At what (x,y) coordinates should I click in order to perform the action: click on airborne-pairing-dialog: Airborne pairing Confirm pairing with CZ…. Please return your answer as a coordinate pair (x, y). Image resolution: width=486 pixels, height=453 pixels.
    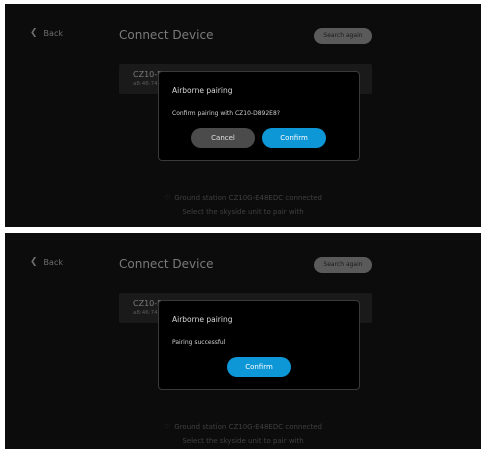
    Looking at the image, I should click on (259, 116).